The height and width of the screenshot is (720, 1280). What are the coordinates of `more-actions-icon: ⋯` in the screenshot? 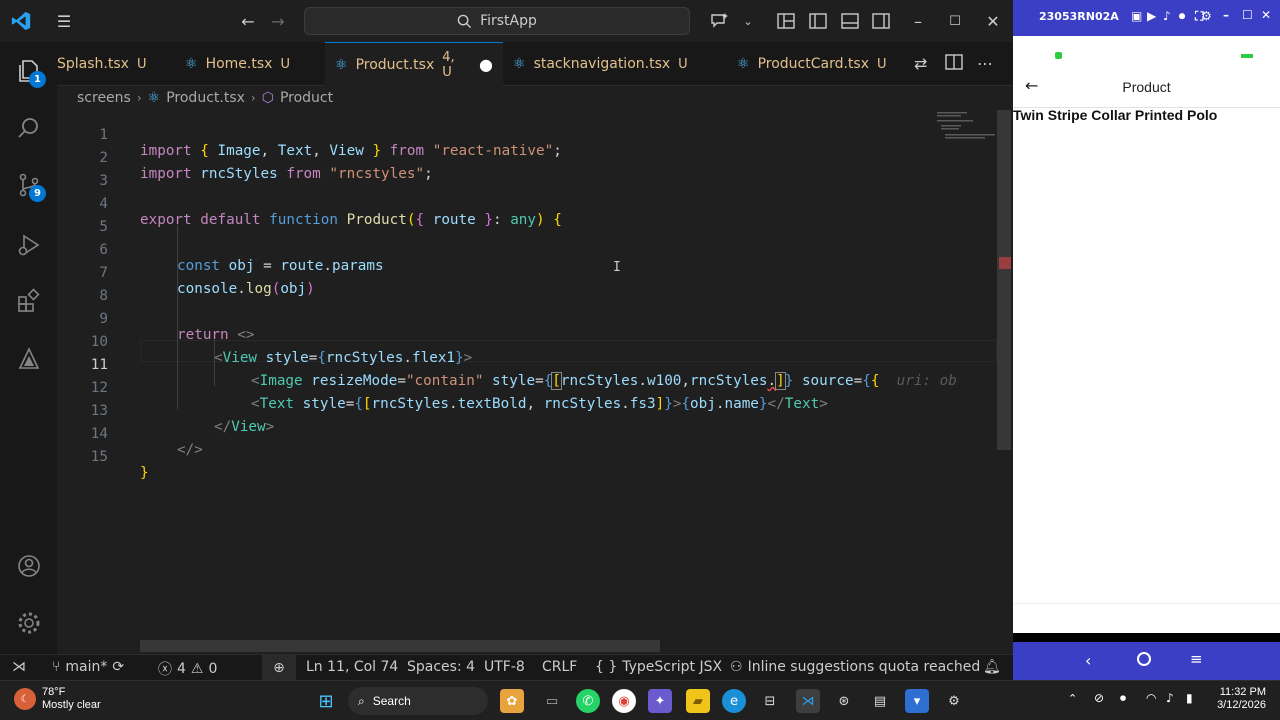 It's located at (985, 63).